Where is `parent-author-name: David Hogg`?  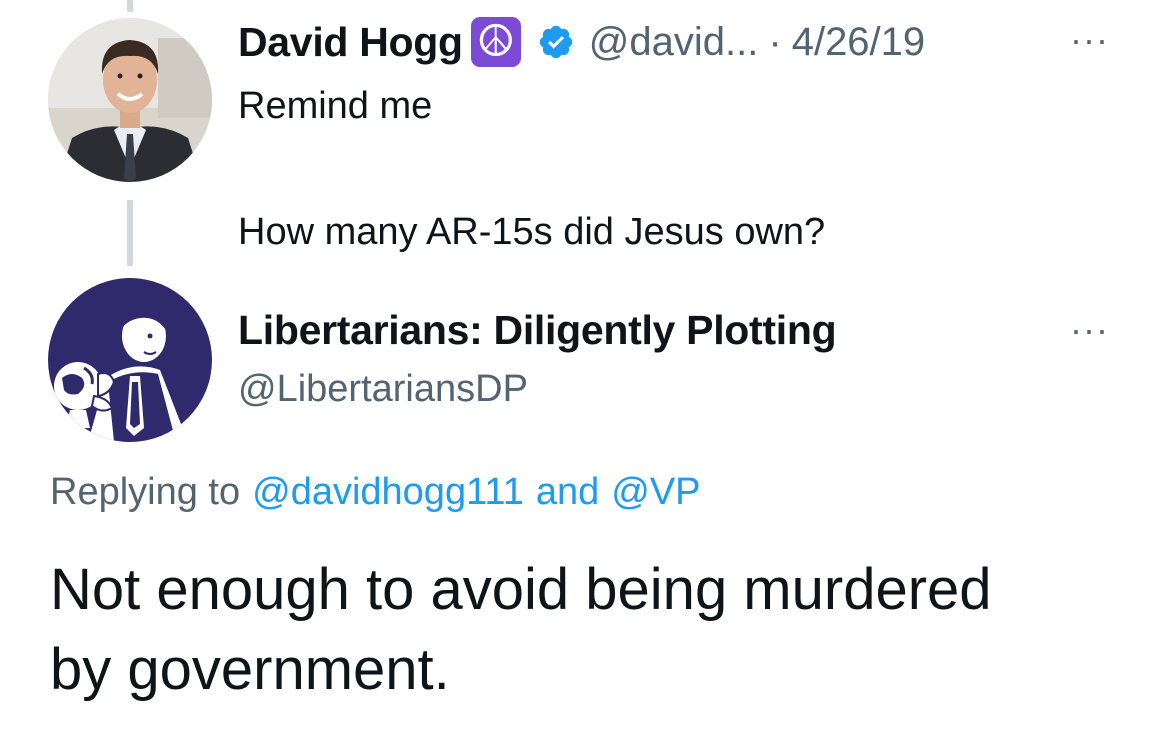 parent-author-name: David Hogg is located at coordinates (350, 42).